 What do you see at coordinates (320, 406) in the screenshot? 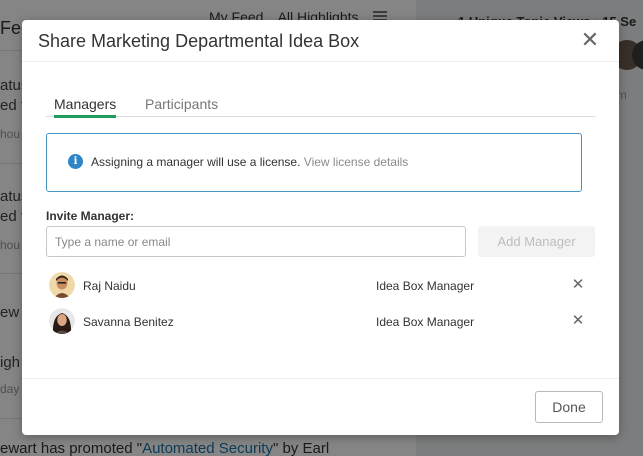
I see `dialog-footer: Done` at bounding box center [320, 406].